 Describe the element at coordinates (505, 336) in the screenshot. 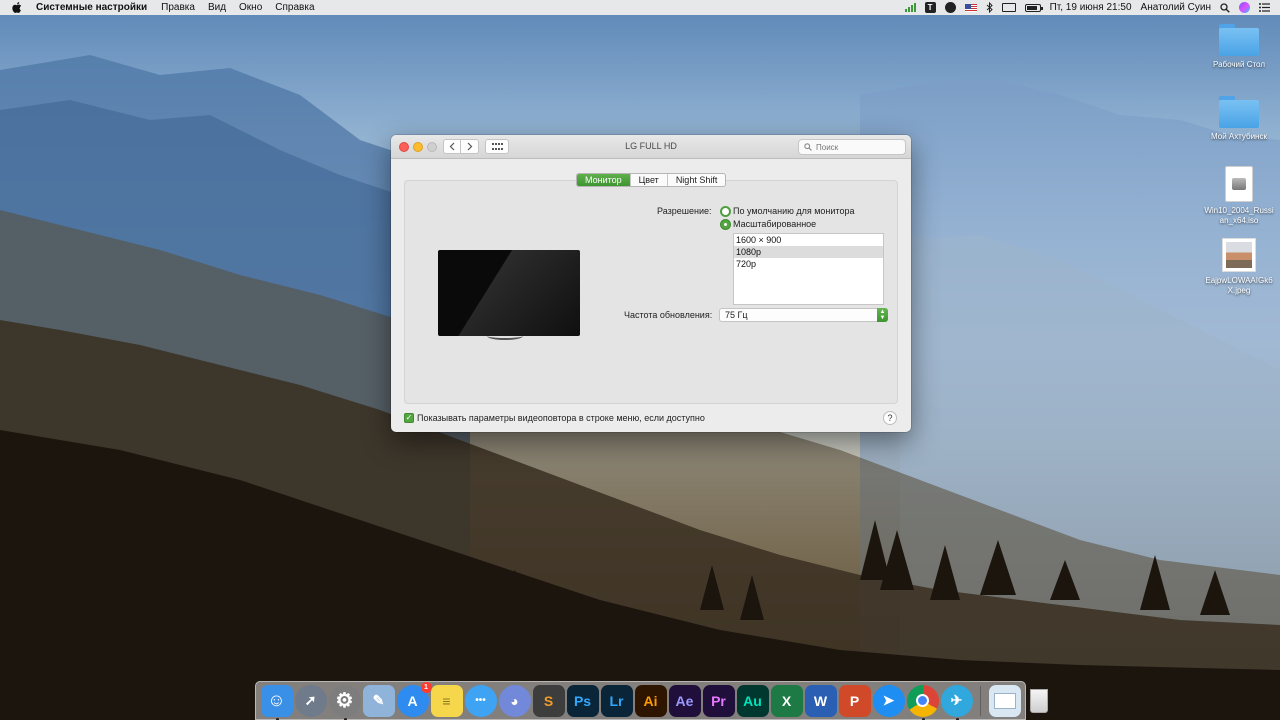

I see `monitor-stand` at that location.